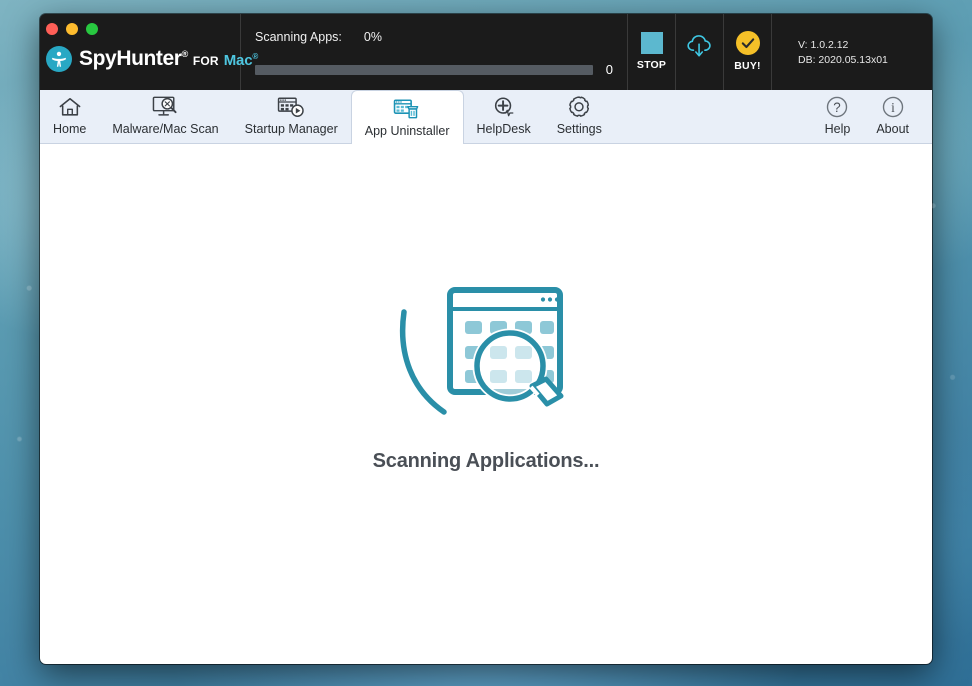 This screenshot has height=686, width=972. What do you see at coordinates (291, 129) in the screenshot?
I see `tab-startup-manager-label: Startup Manager` at bounding box center [291, 129].